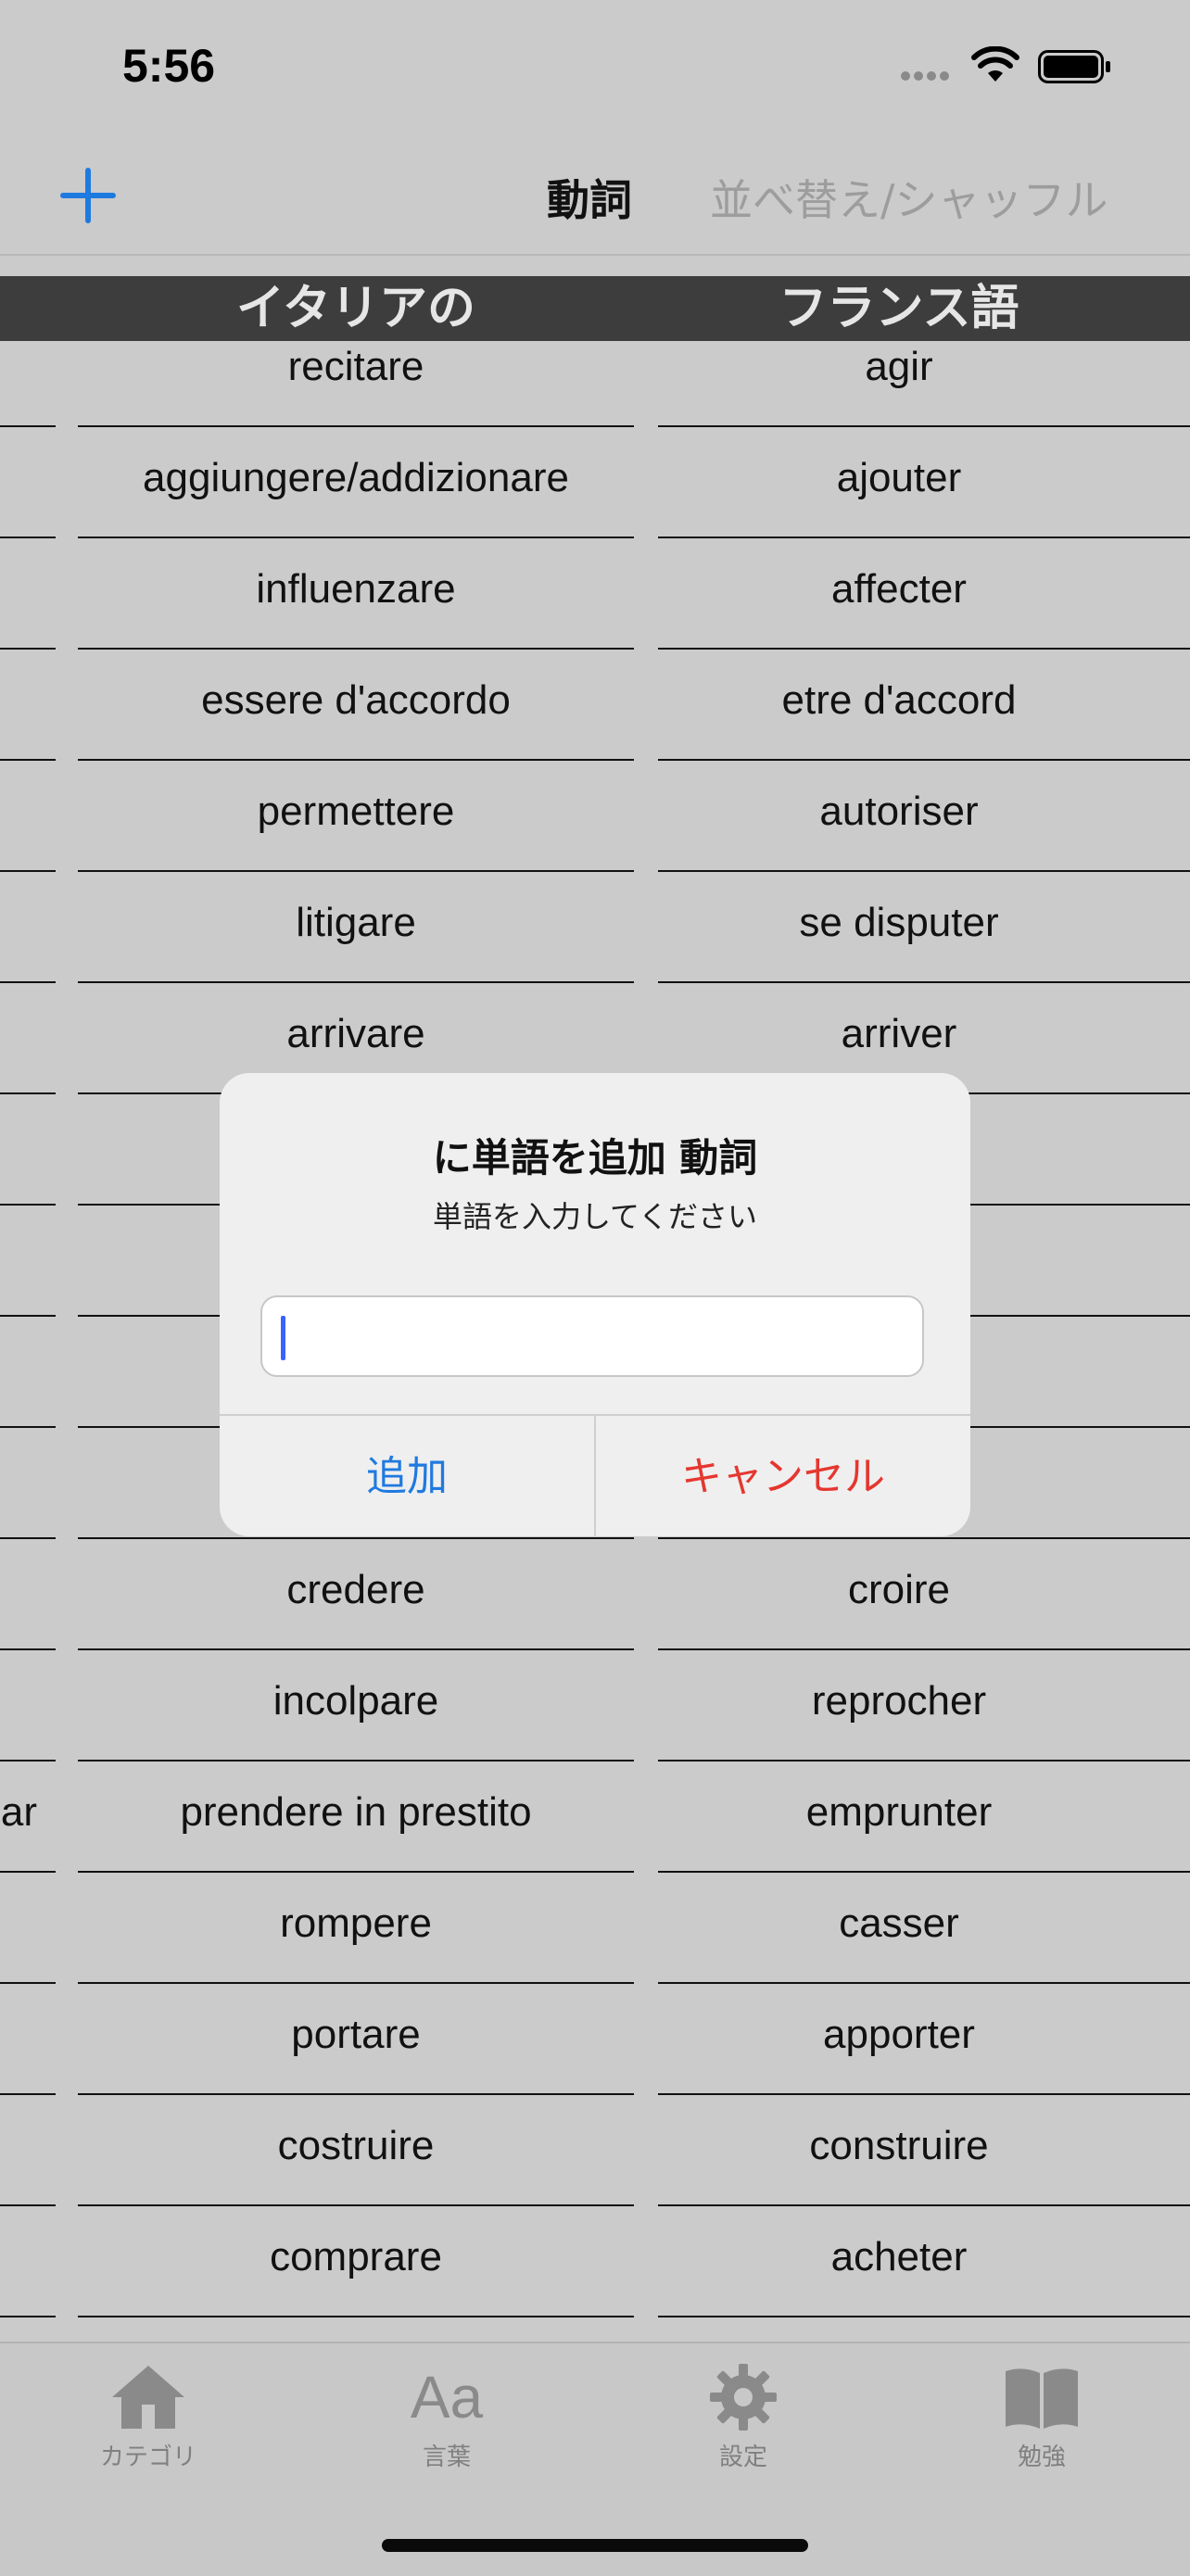  What do you see at coordinates (899, 308) in the screenshot?
I see `french-column-header: フランス語` at bounding box center [899, 308].